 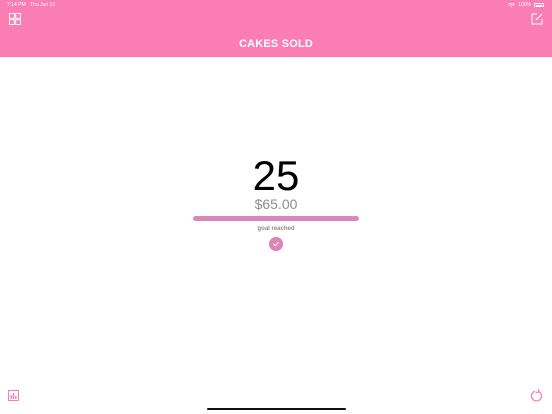 What do you see at coordinates (276, 44) in the screenshot?
I see `page-title: CAKES SOLD` at bounding box center [276, 44].